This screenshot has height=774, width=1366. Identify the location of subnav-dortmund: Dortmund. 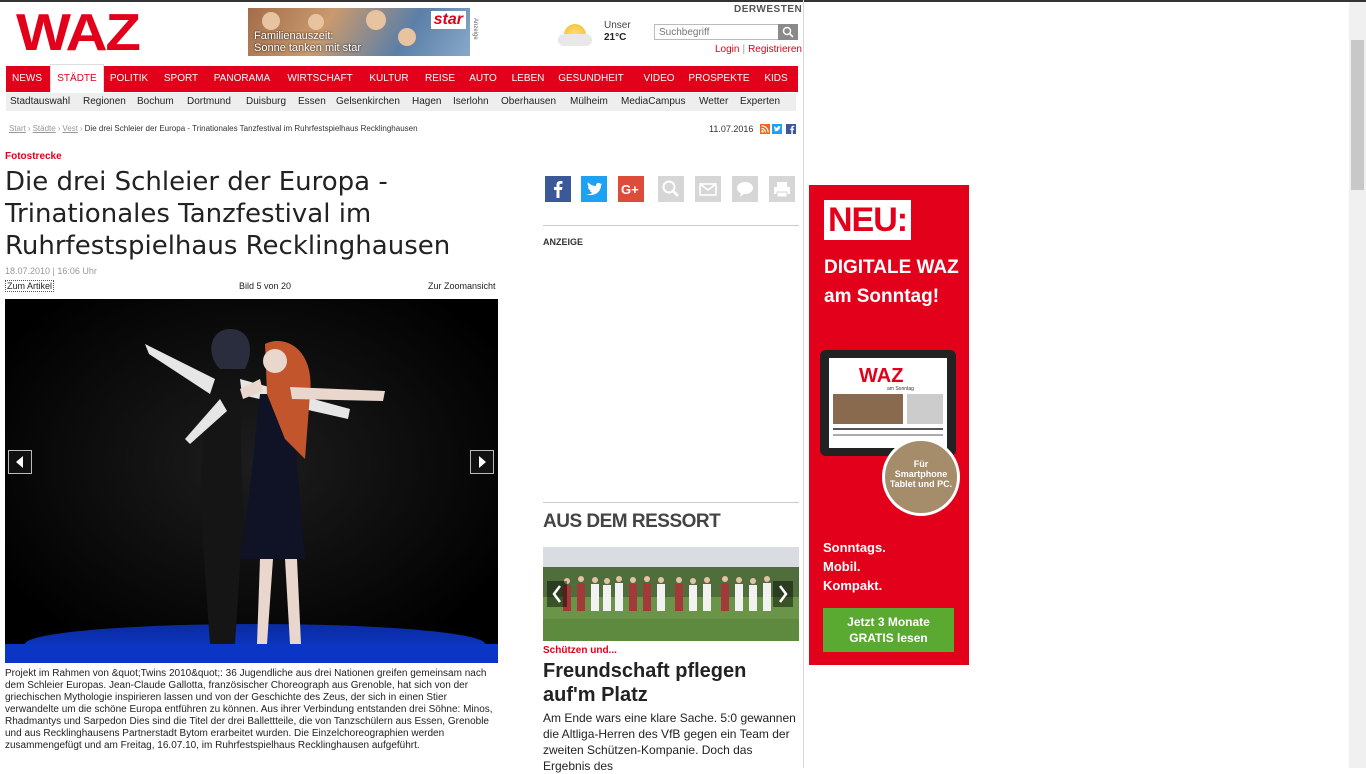
(209, 102).